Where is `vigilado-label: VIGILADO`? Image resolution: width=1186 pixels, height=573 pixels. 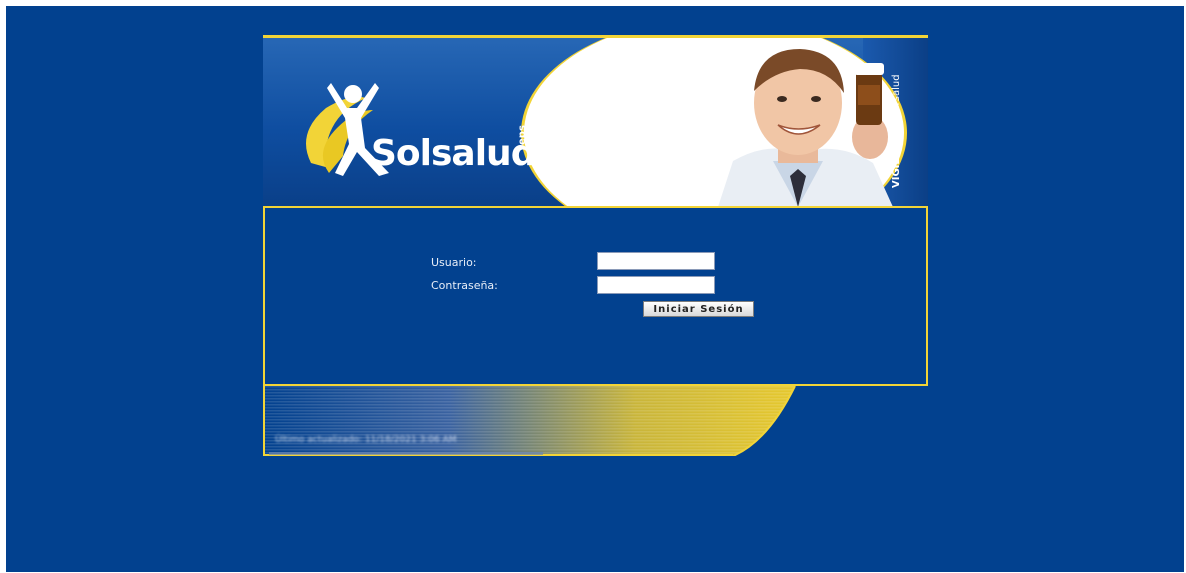 vigilado-label: VIGILADO is located at coordinates (896, 160).